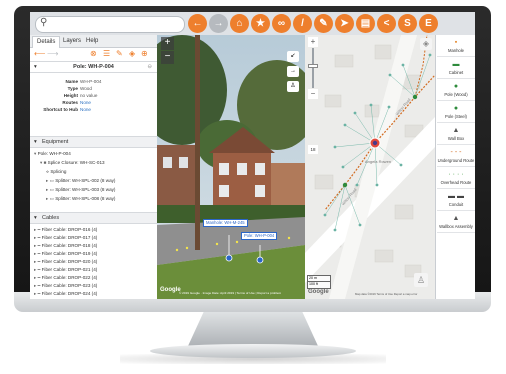 This screenshot has width=506, height=374. I want to click on equipment-item: ▾ ■ Splice Closure: WH-SC-013, so click(72, 163).